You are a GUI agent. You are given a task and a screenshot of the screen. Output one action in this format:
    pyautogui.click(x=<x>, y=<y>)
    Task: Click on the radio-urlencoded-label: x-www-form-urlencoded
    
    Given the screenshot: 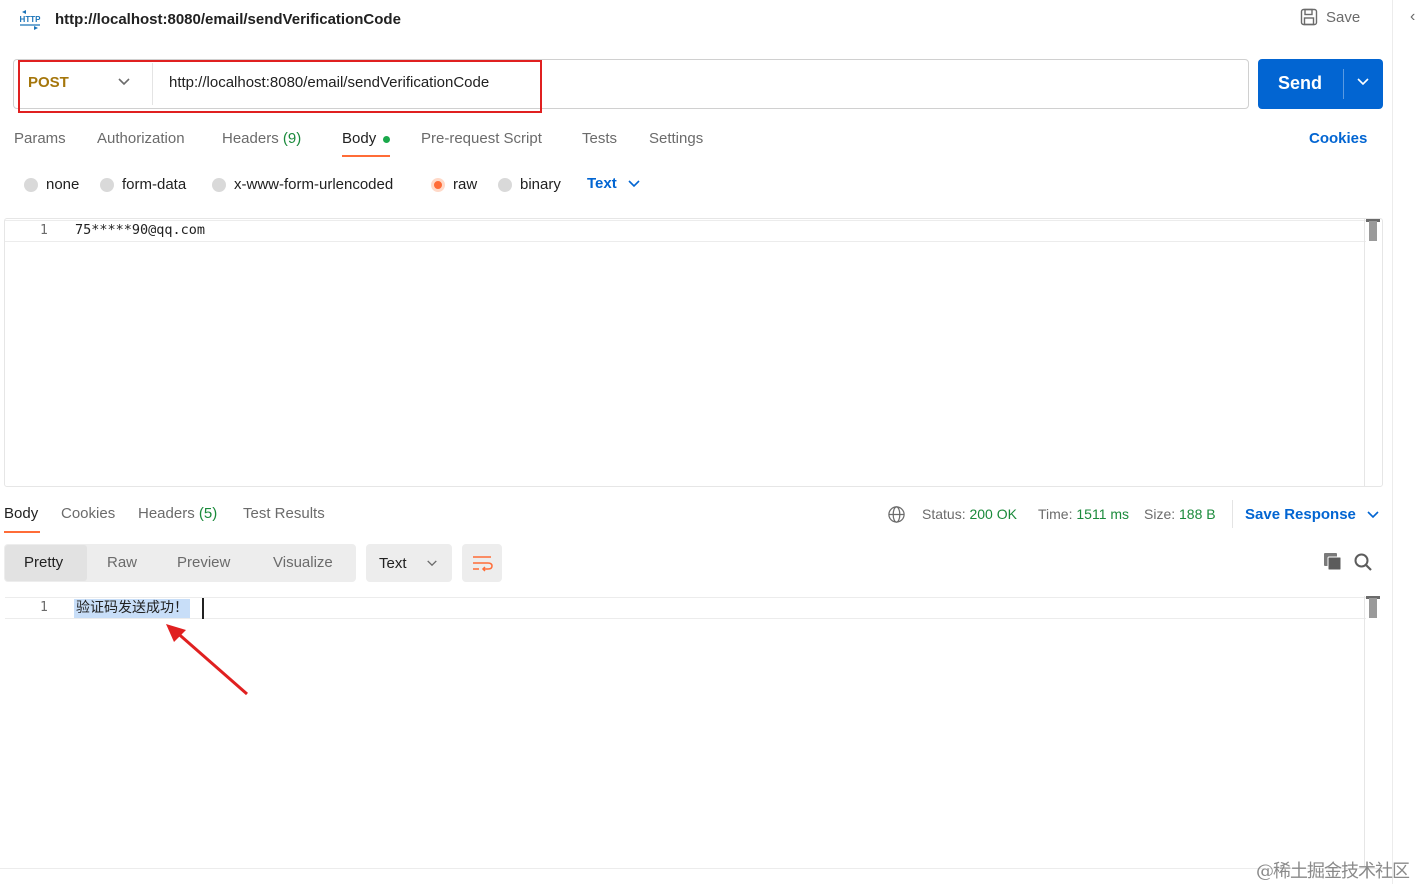 What is the action you would take?
    pyautogui.click(x=314, y=184)
    